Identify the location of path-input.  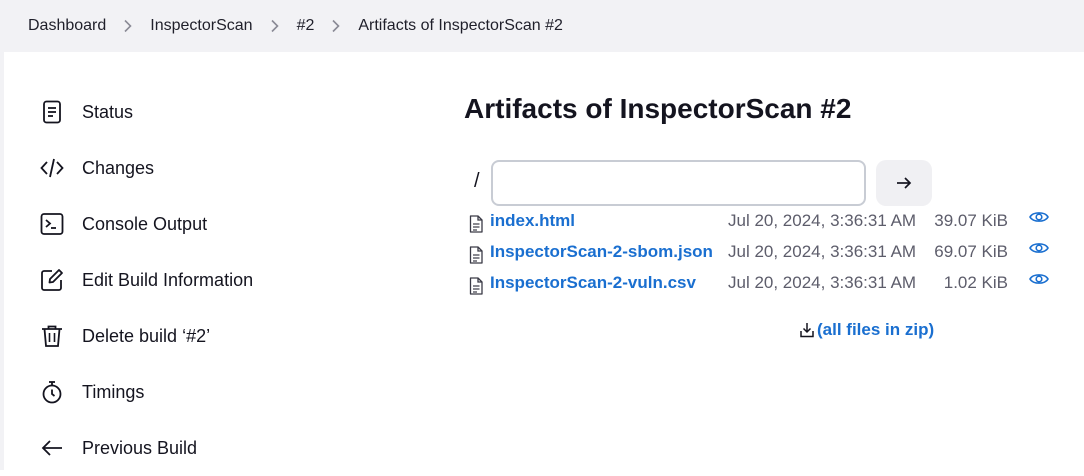
(678, 183).